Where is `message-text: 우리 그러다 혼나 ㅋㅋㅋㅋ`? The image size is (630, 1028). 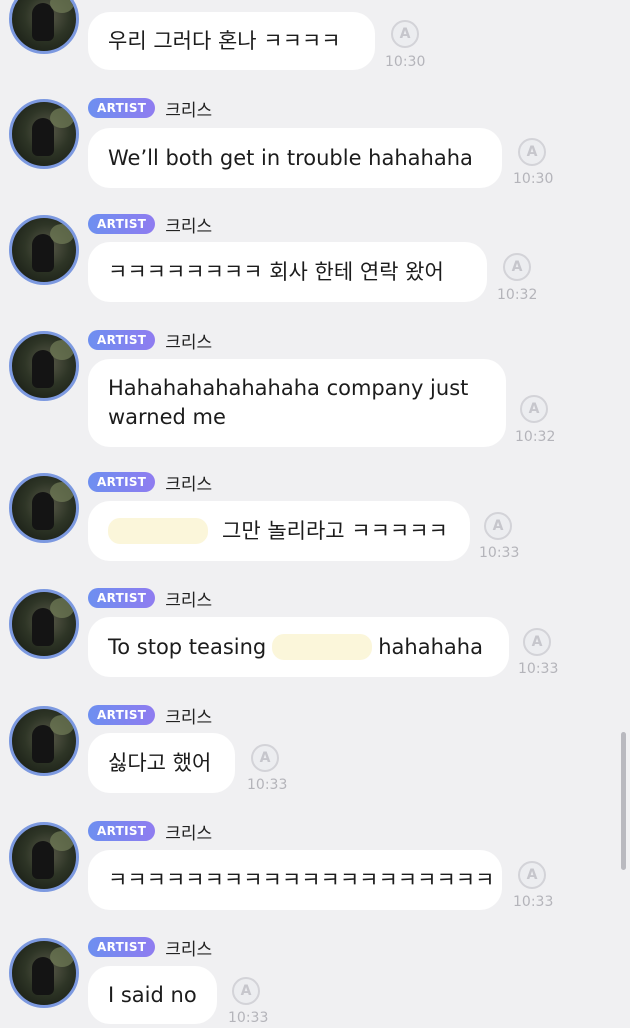 message-text: 우리 그러다 혼나 ㅋㅋㅋㅋ is located at coordinates (224, 40).